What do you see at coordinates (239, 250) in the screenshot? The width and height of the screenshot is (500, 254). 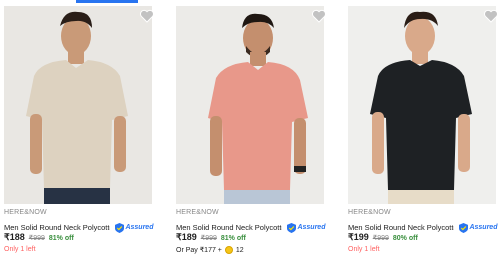 I see `coin-count: 12` at bounding box center [239, 250].